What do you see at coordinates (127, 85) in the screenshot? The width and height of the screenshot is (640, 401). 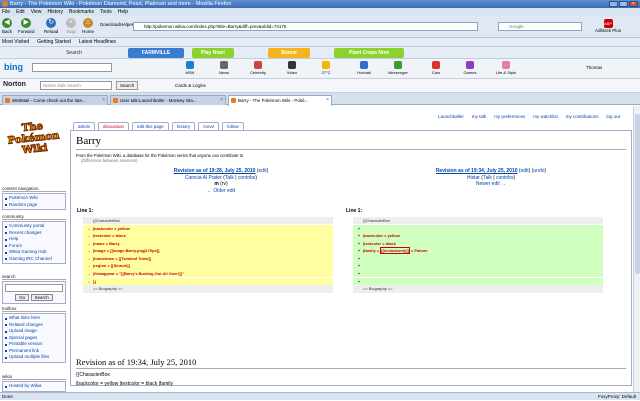 I see `norton-search-button: Search` at bounding box center [127, 85].